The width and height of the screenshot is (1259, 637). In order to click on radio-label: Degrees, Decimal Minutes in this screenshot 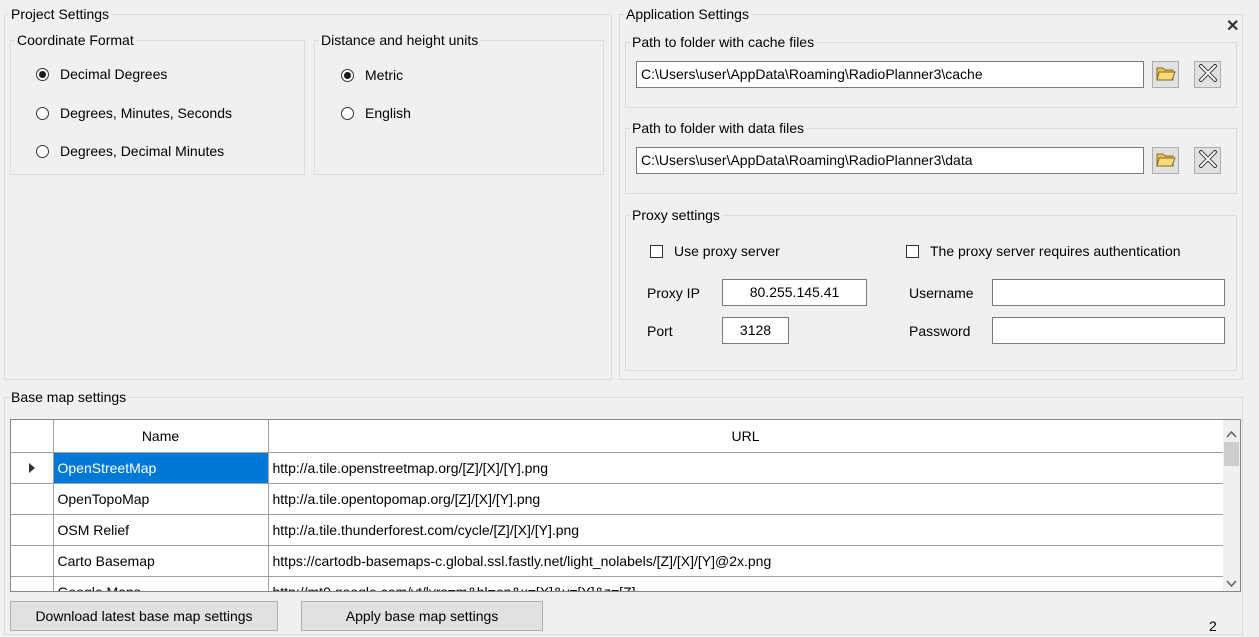, I will do `click(142, 151)`.